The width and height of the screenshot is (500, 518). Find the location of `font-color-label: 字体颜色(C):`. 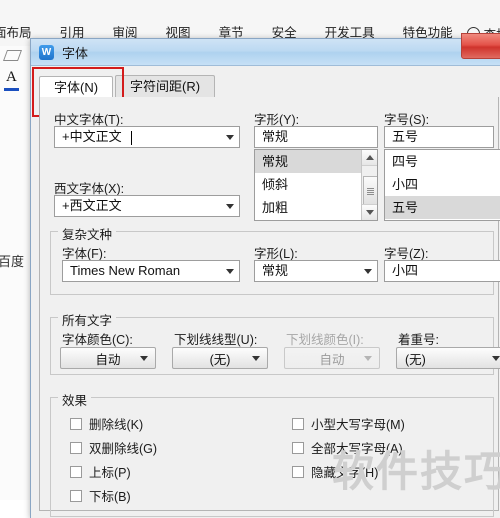

font-color-label: 字体颜色(C): is located at coordinates (97, 340).